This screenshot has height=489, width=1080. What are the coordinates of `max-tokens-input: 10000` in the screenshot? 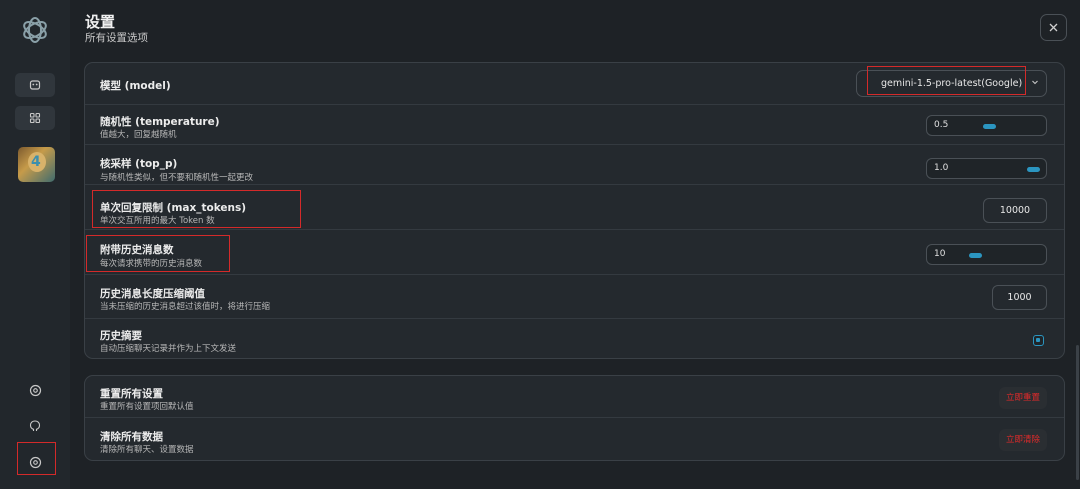 It's located at (1015, 210).